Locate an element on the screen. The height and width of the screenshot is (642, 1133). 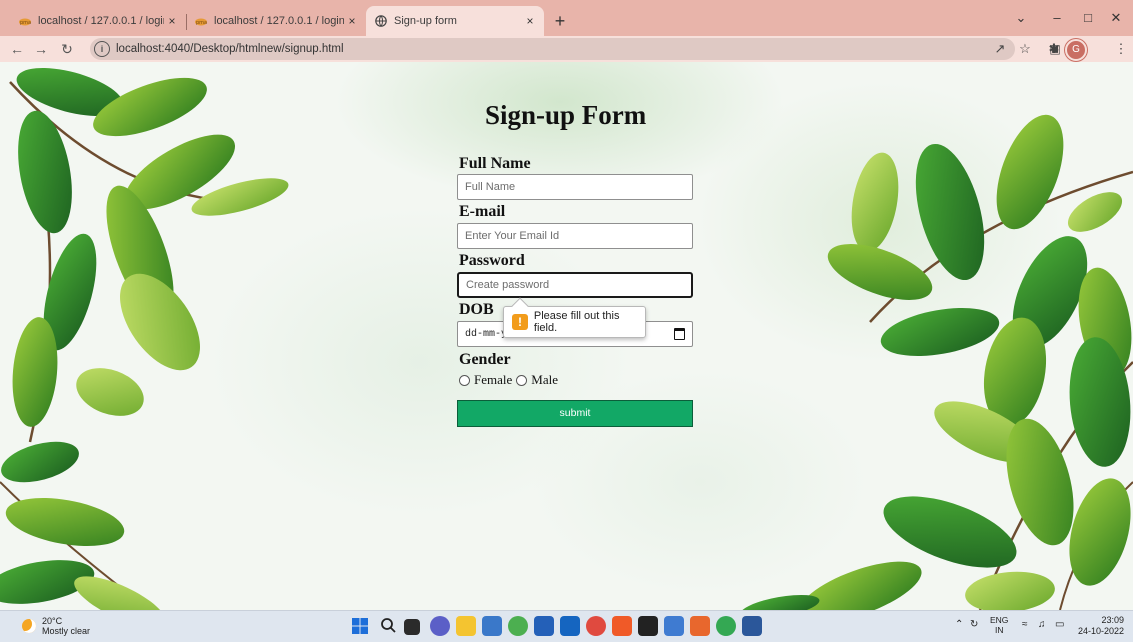
email-label: E-mail is located at coordinates (482, 211).